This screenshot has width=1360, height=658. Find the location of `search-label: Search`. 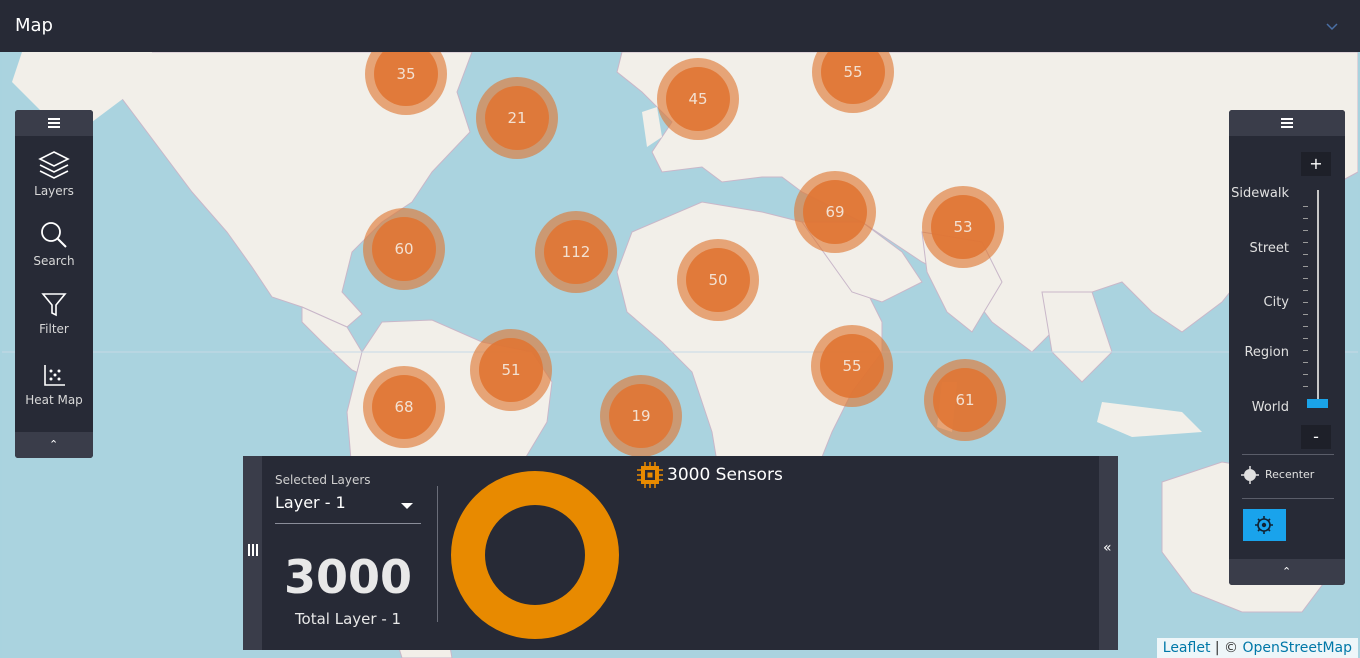

search-label: Search is located at coordinates (54, 261).